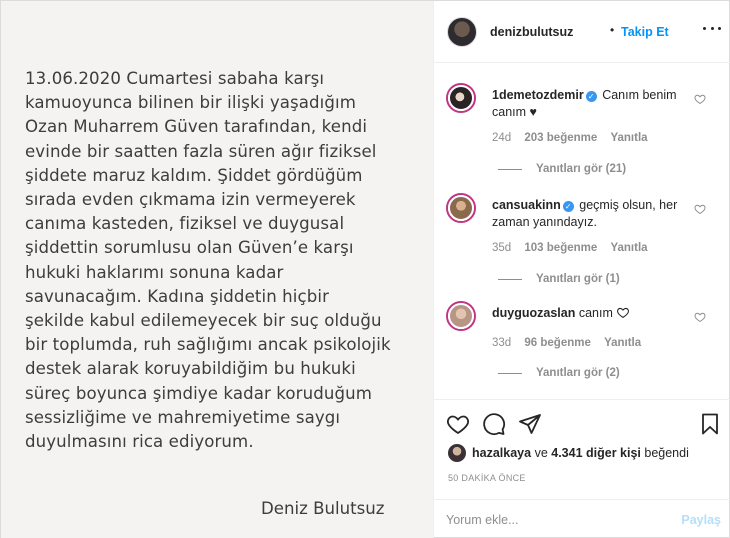 The width and height of the screenshot is (730, 538). Describe the element at coordinates (502, 138) in the screenshot. I see `comment-age: 24d` at that location.